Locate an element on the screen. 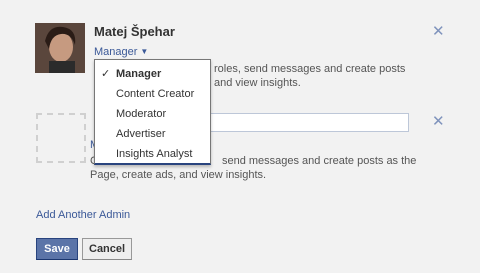  role-option-advertiser: Advertiser is located at coordinates (152, 136).